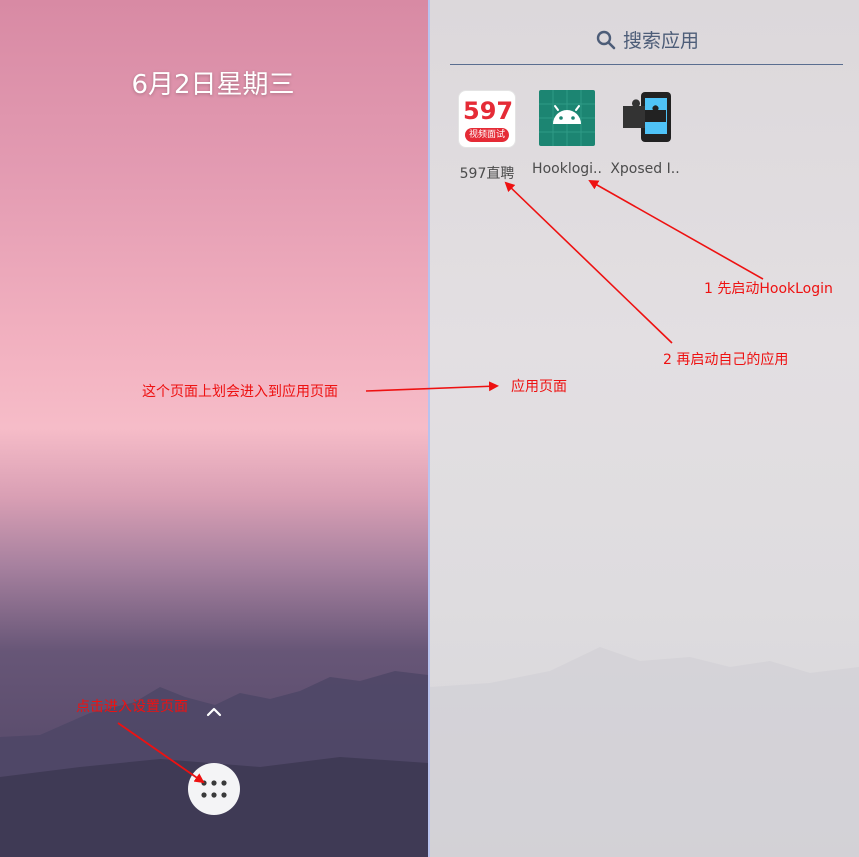 This screenshot has height=857, width=859. I want to click on mountain-silhouette, so click(214, 764).